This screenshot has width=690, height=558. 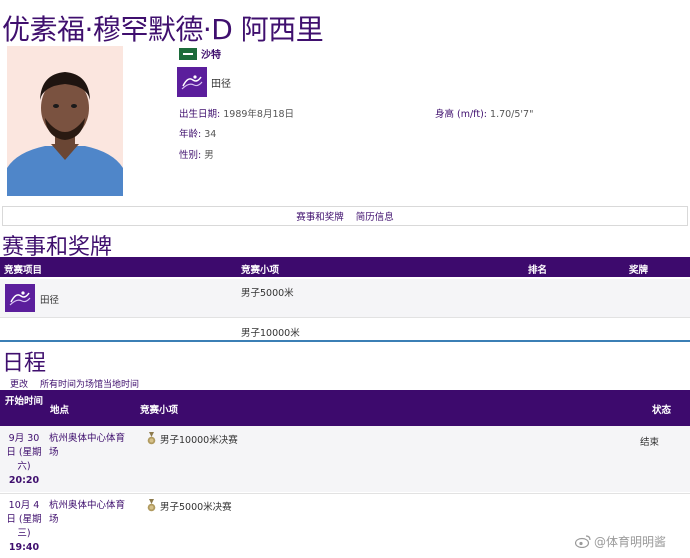 I want to click on watermark: @体育明明酱, so click(x=620, y=541).